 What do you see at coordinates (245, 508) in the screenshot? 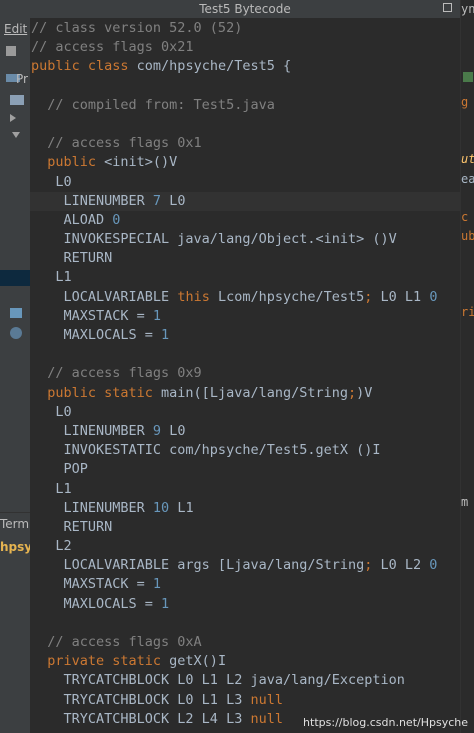
I see `code-line: LINENUMBER 10 L1` at bounding box center [245, 508].